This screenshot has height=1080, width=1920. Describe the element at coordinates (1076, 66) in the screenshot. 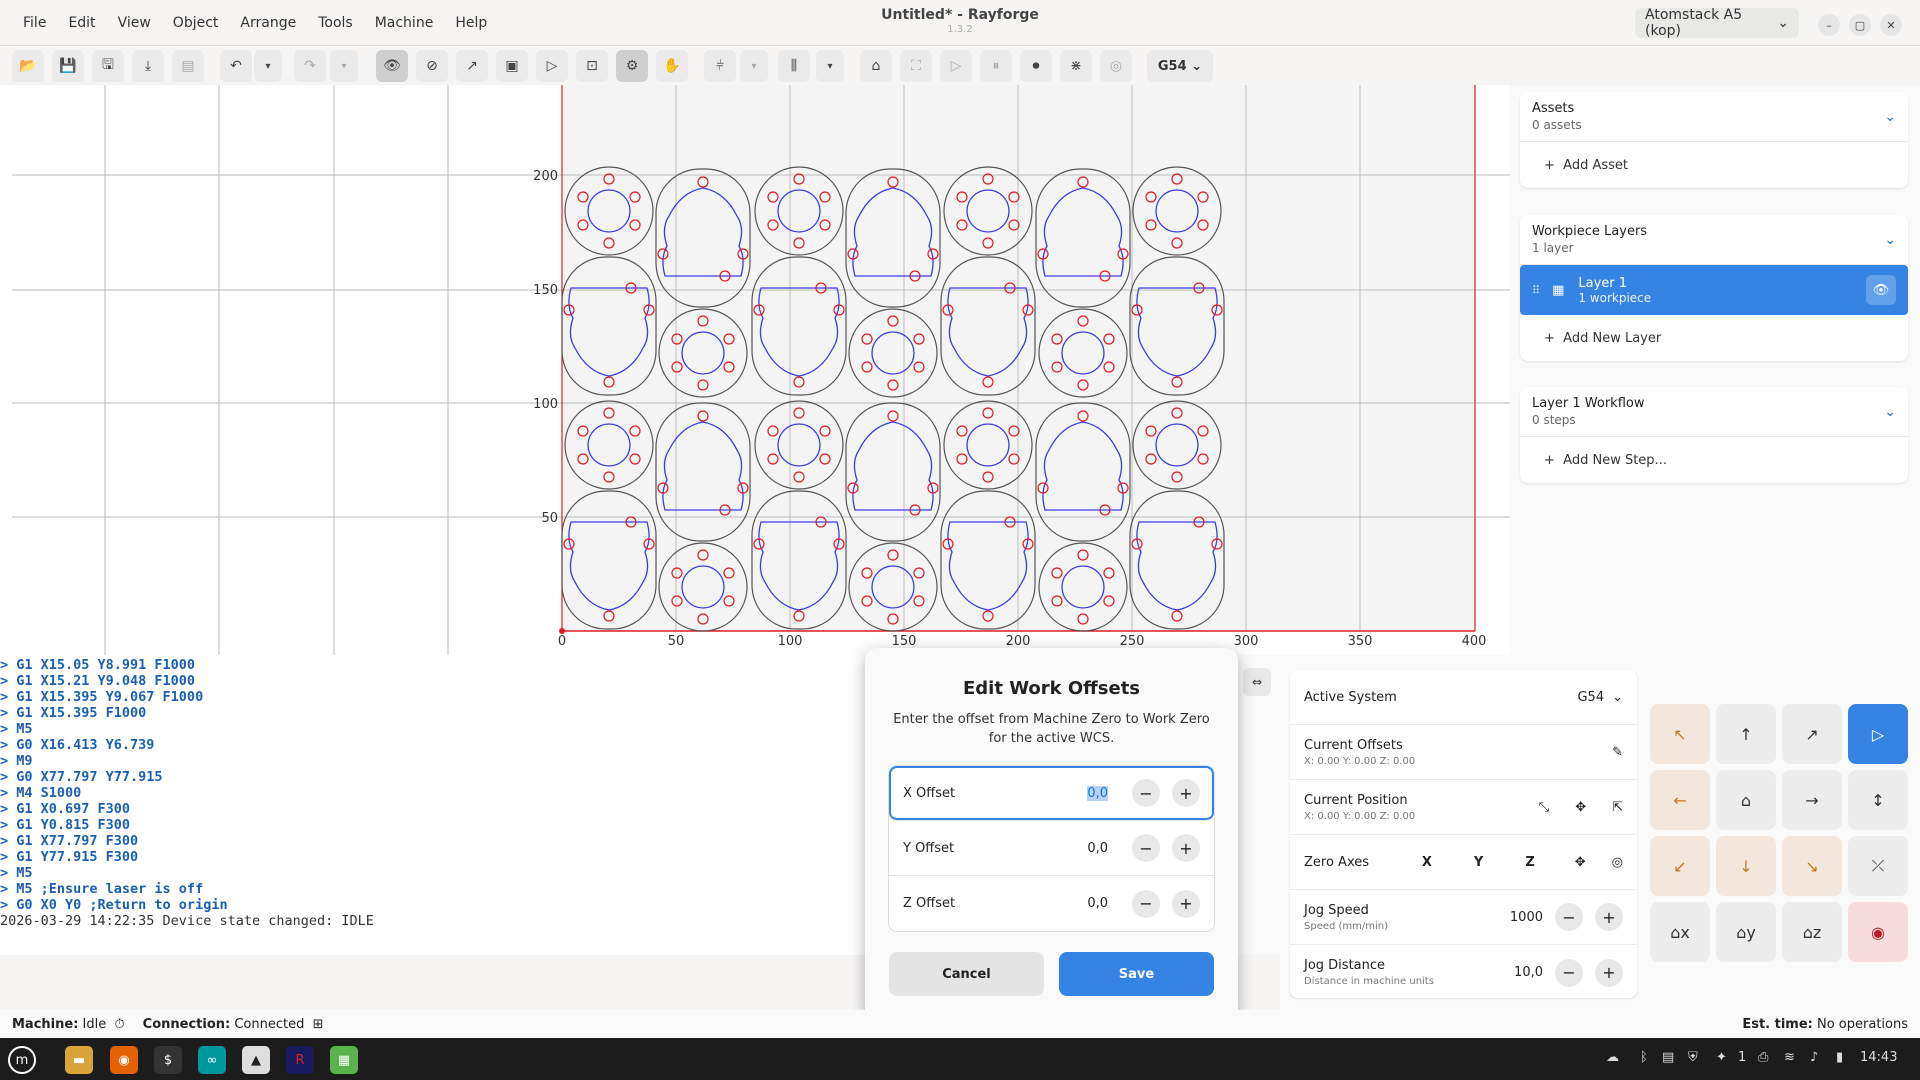

I see `air-assist-icon: ⋇` at that location.